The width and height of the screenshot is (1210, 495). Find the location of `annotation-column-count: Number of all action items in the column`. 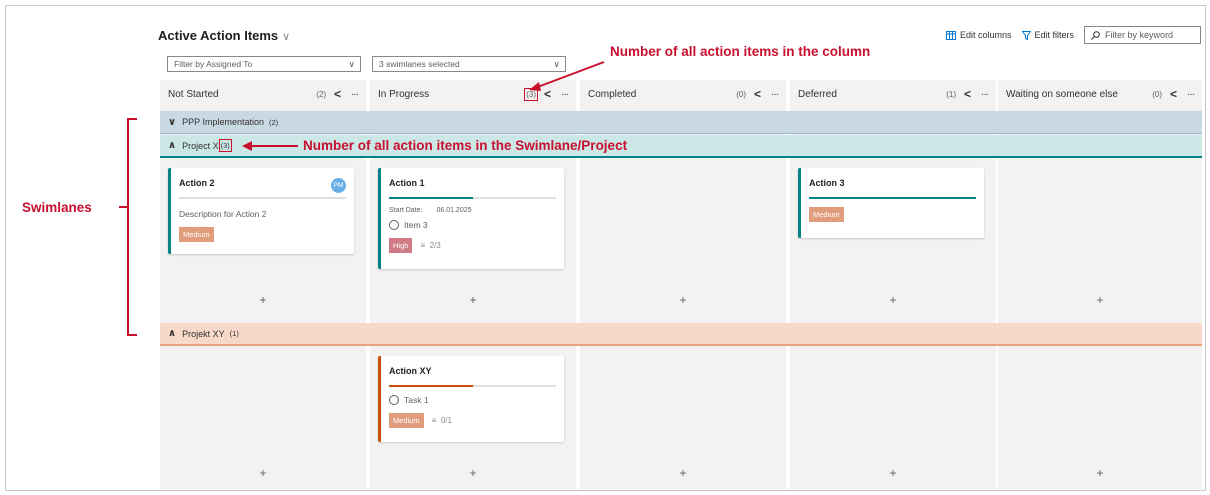

annotation-column-count: Number of all action items in the column is located at coordinates (740, 51).